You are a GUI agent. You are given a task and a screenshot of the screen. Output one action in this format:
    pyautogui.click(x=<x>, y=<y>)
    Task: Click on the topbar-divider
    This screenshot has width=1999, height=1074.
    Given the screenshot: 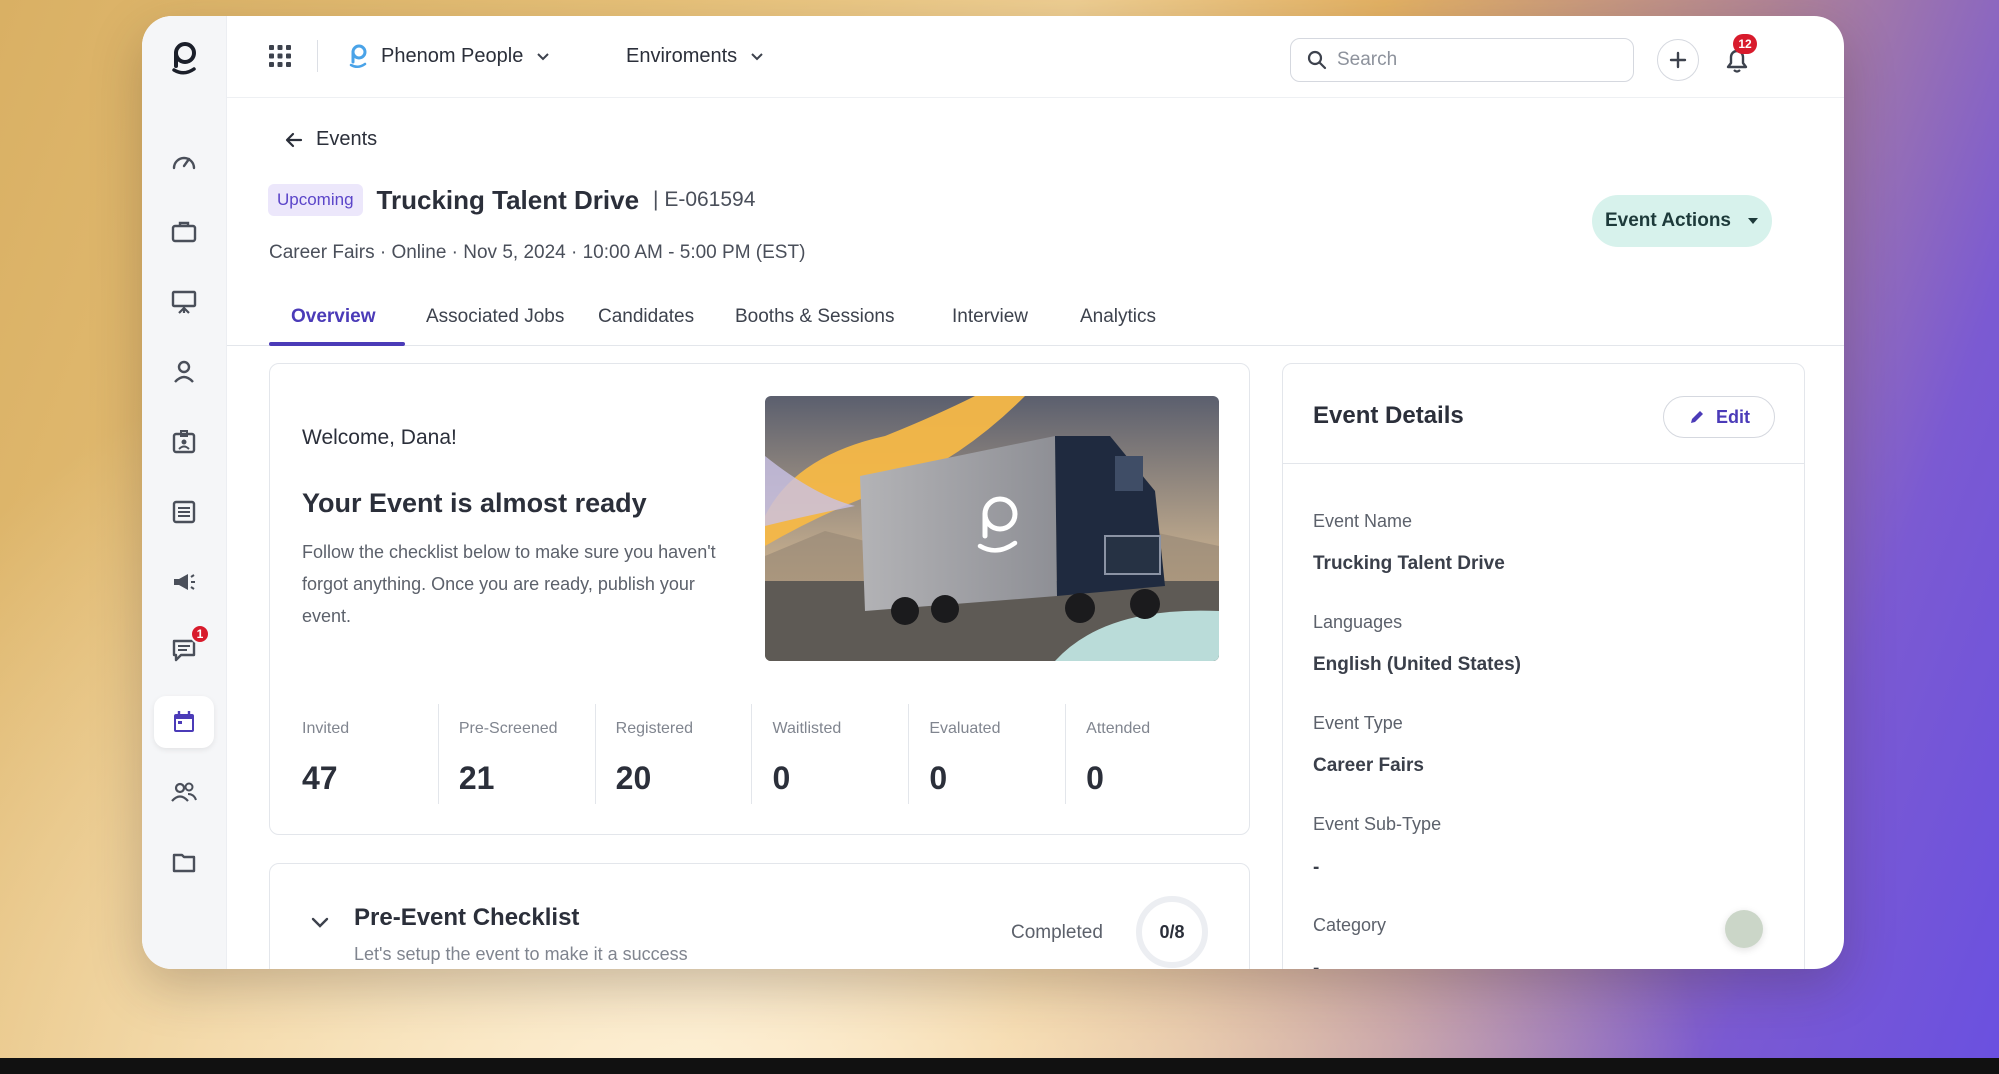 What is the action you would take?
    pyautogui.click(x=317, y=56)
    